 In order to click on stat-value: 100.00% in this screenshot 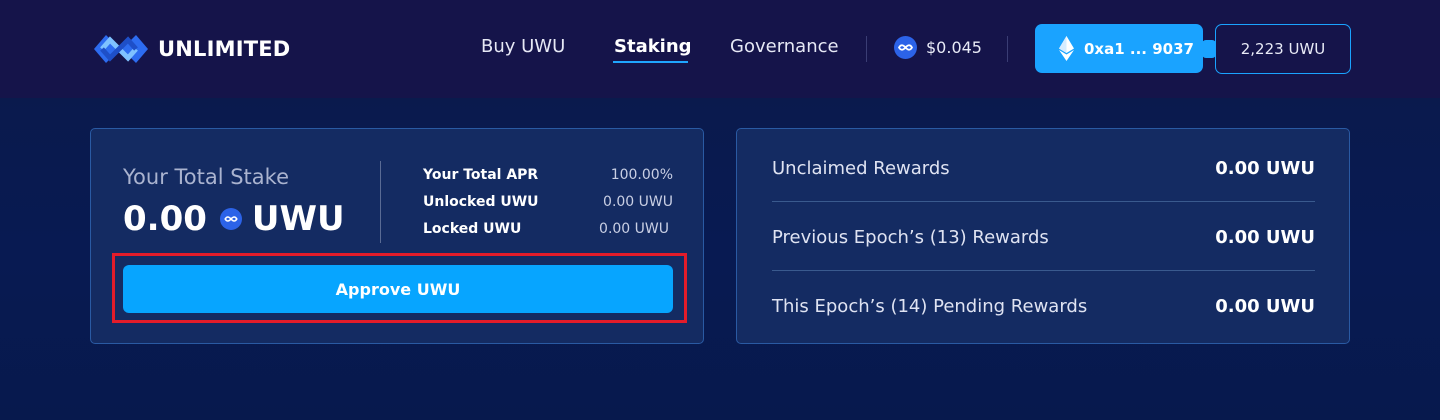, I will do `click(641, 175)`.